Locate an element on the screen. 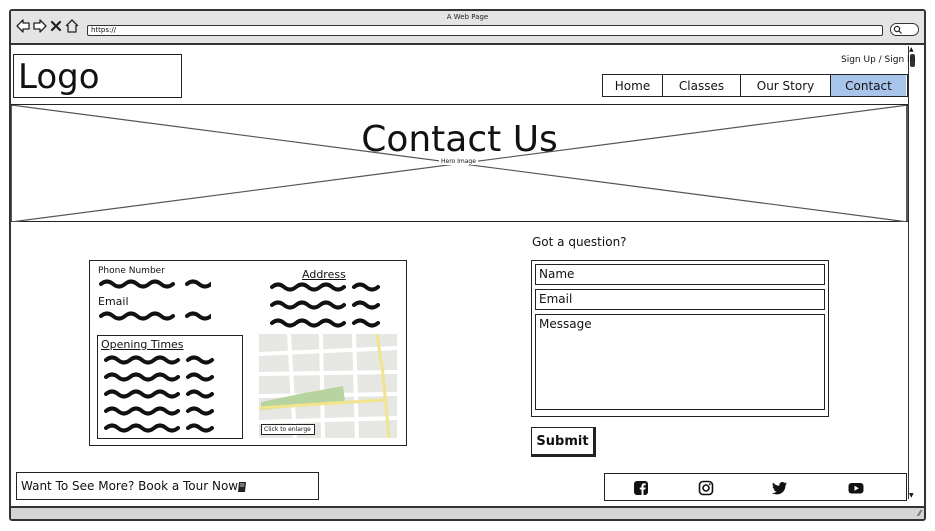 This screenshot has width=935, height=531. browser-search is located at coordinates (904, 29).